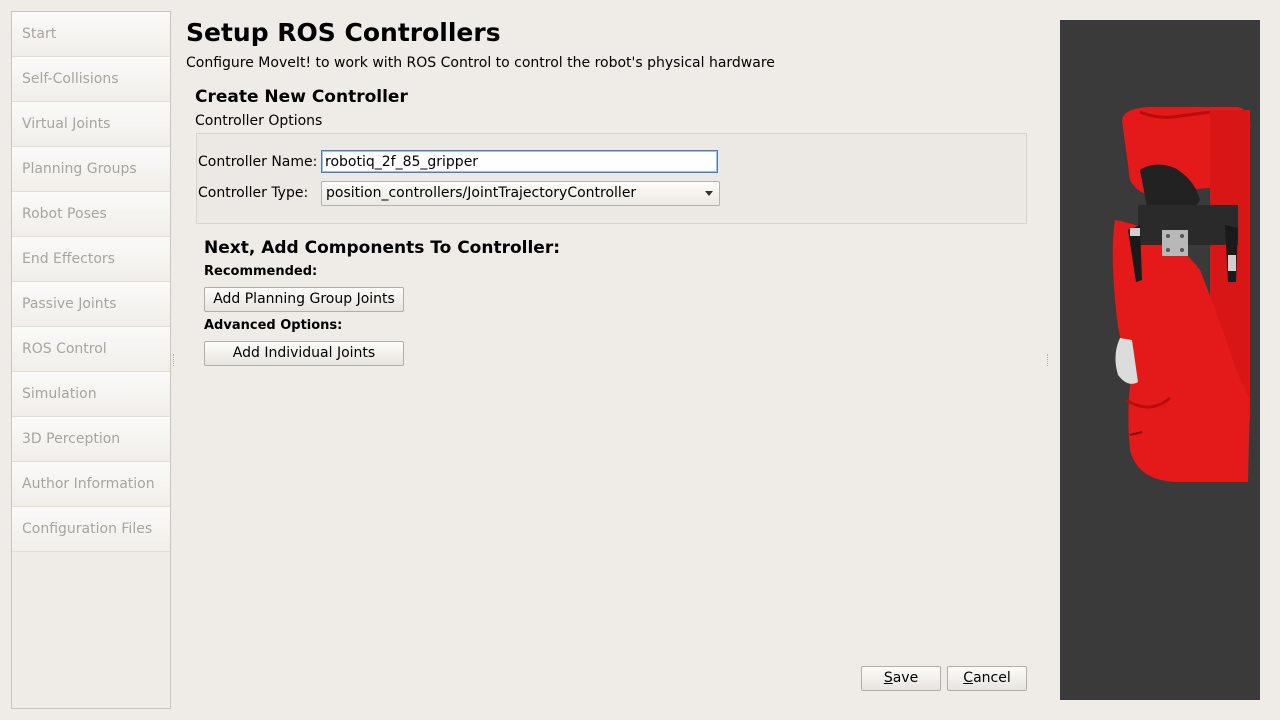 This screenshot has height=720, width=1280. I want to click on advanced-options-label: Advanced Options:, so click(273, 325).